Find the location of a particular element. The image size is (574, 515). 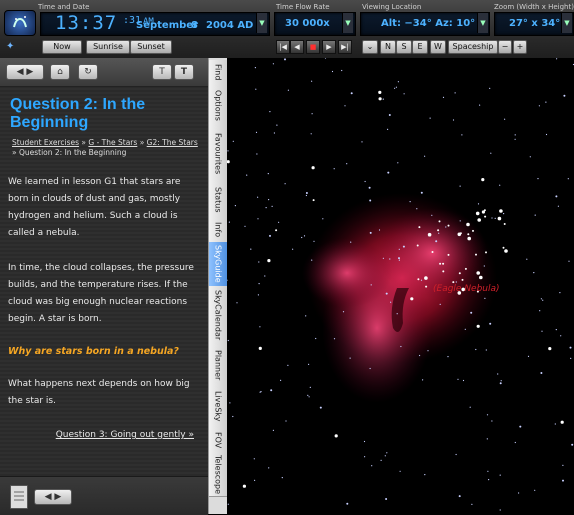

time-flow-value: 30 000x is located at coordinates (307, 23).